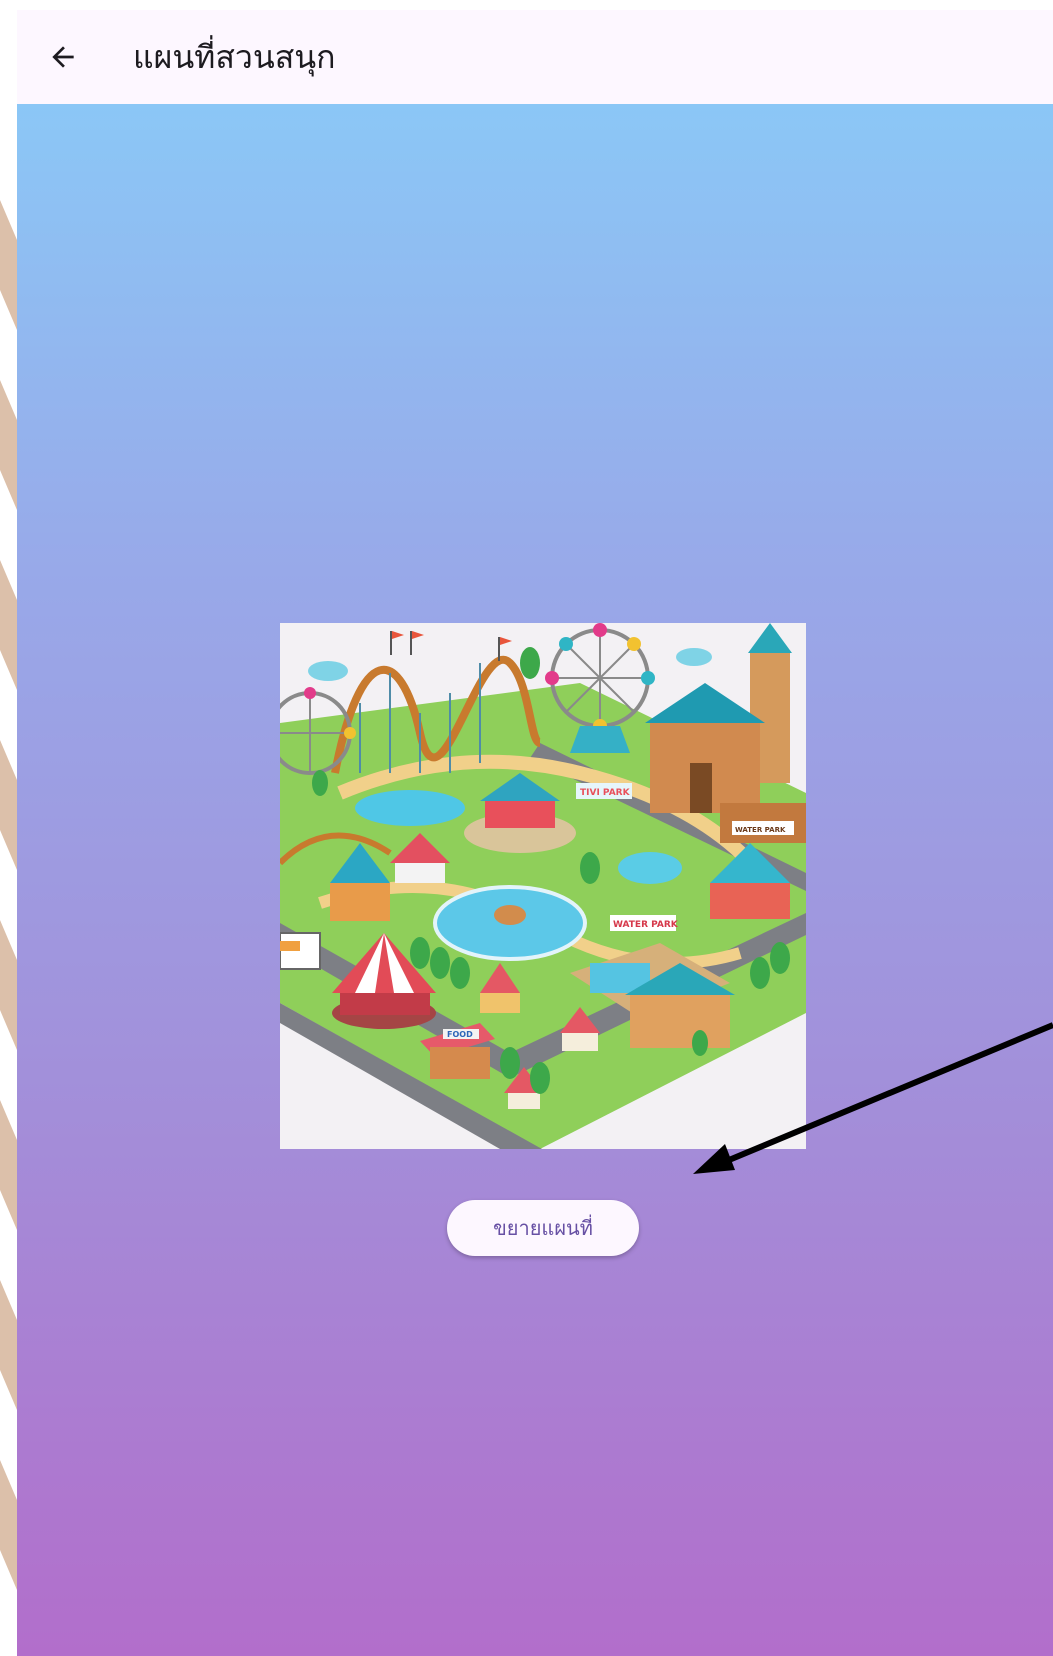  I want to click on arrow-back-icon, so click(63, 57).